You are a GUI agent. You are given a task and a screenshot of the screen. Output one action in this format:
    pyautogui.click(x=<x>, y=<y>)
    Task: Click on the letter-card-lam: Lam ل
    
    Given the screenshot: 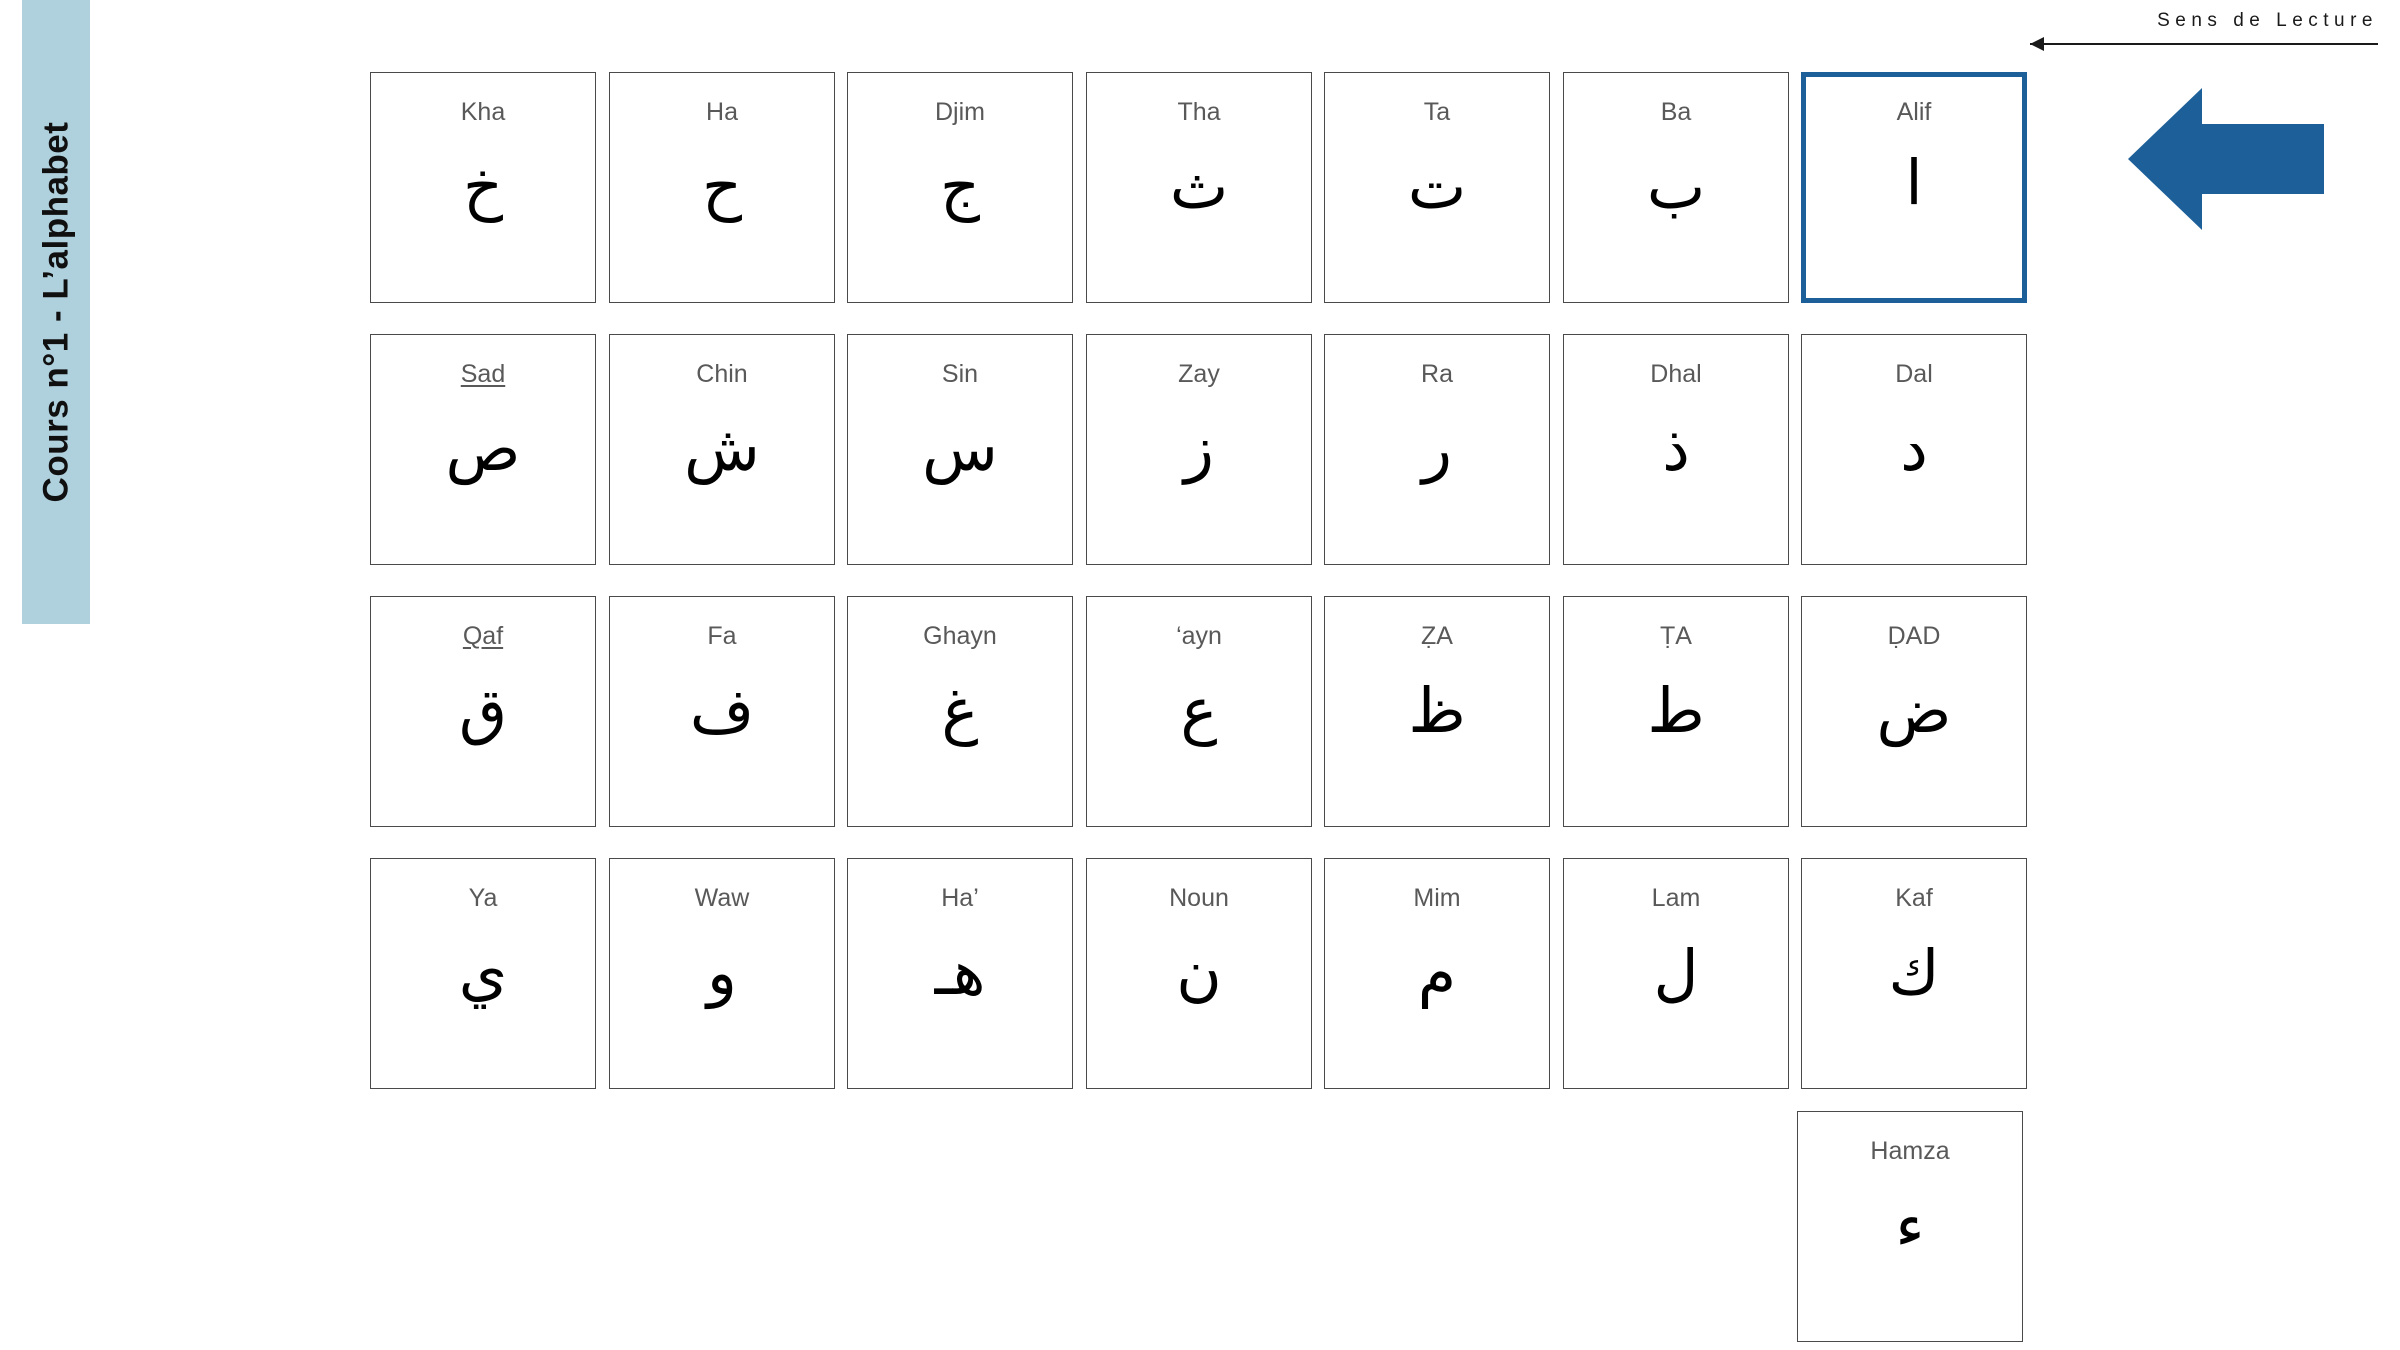 What is the action you would take?
    pyautogui.click(x=1676, y=973)
    